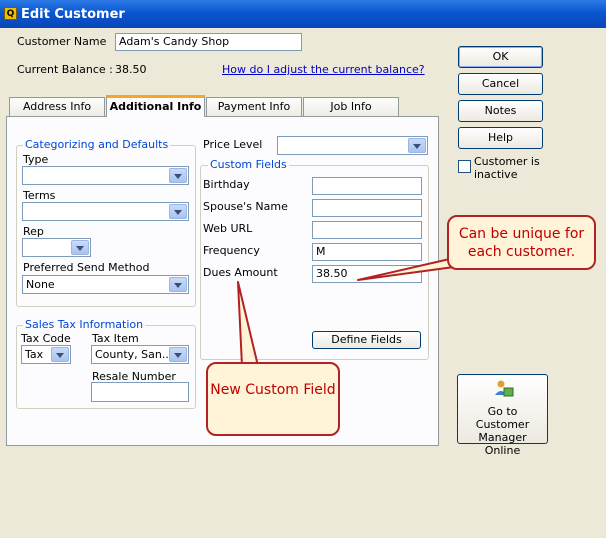 The height and width of the screenshot is (538, 606). What do you see at coordinates (500, 57) in the screenshot?
I see `ok-button: OK` at bounding box center [500, 57].